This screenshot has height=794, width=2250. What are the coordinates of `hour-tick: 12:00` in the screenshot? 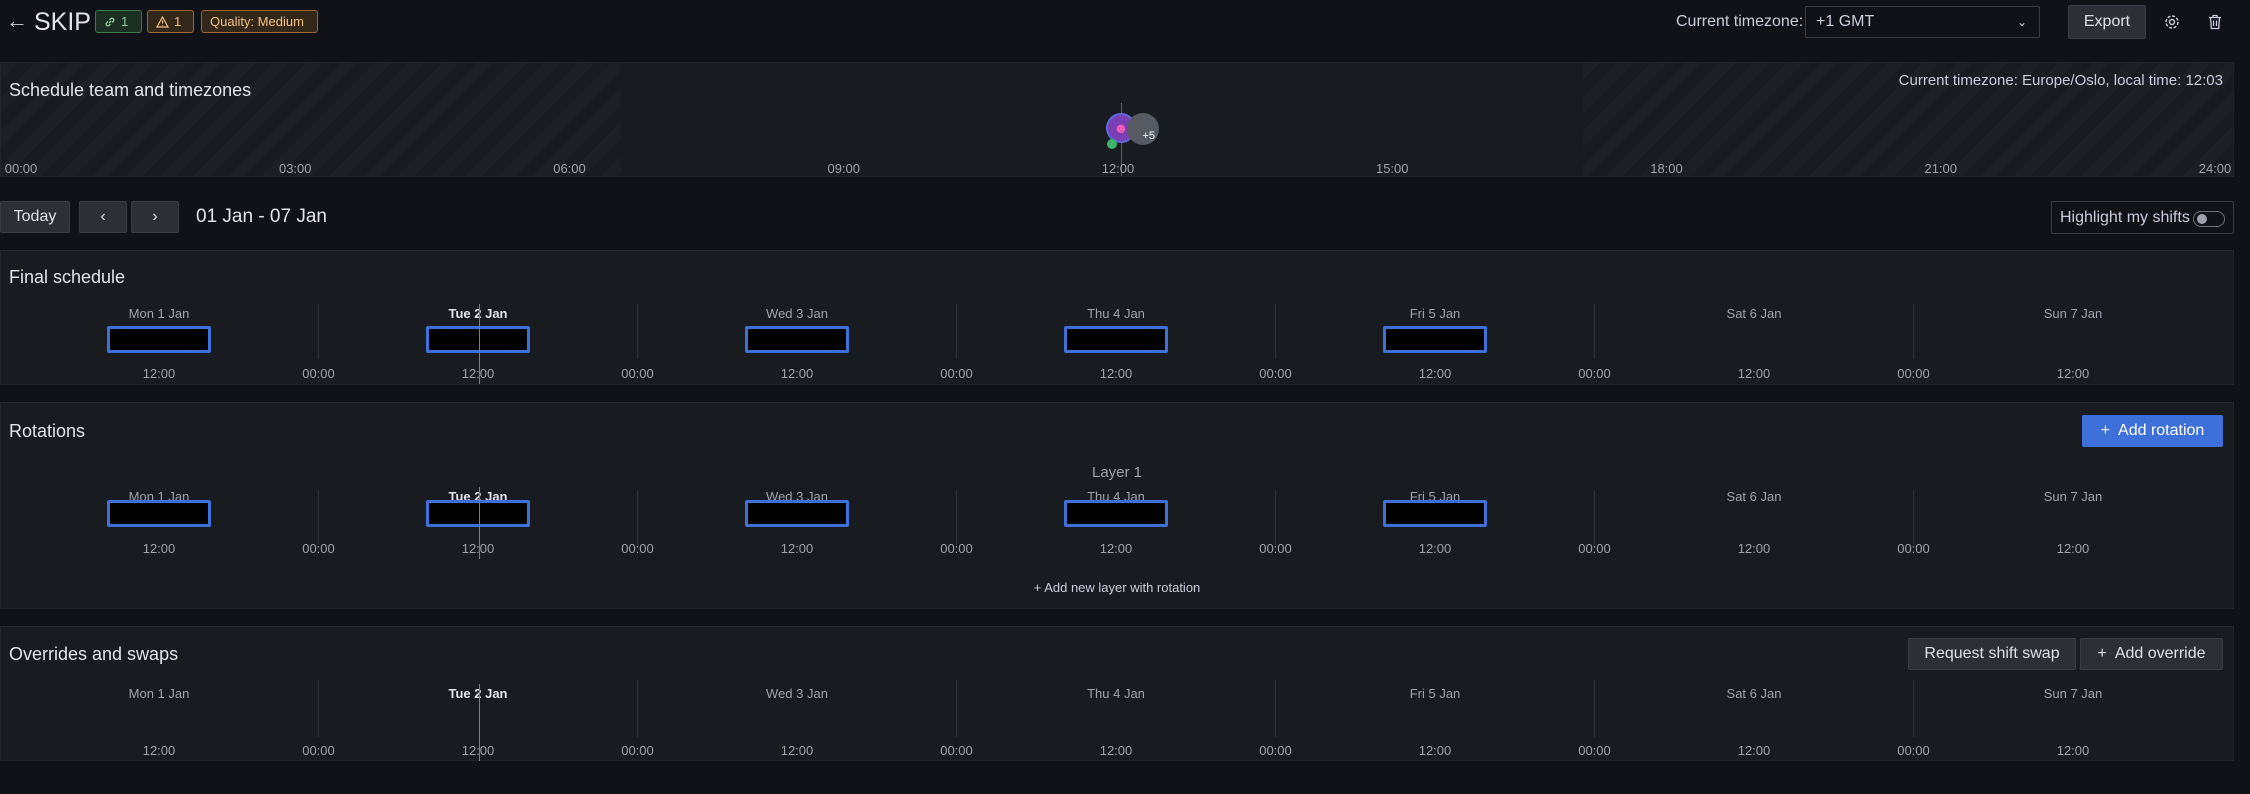 It's located at (1118, 168).